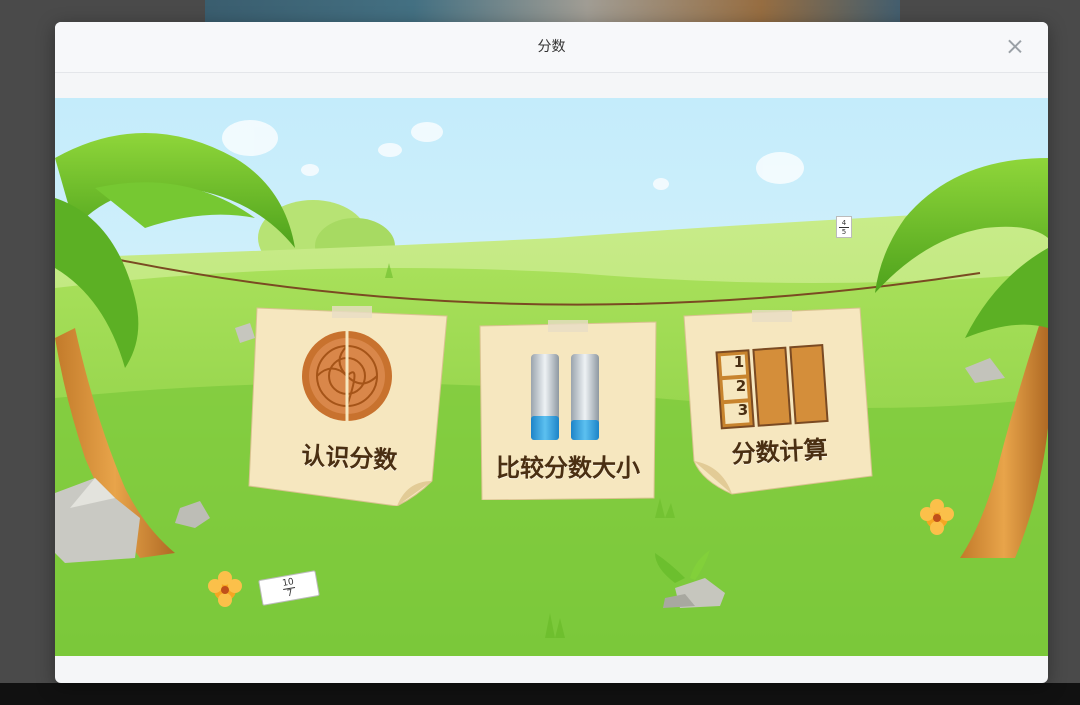 Image resolution: width=1080 pixels, height=705 pixels. Describe the element at coordinates (844, 222) in the screenshot. I see `fraction-small-numerator: 4` at that location.